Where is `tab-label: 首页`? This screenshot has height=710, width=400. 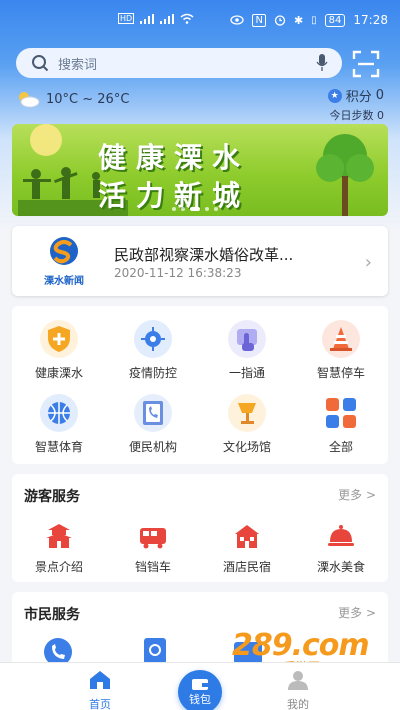 tab-label: 首页 is located at coordinates (100, 704).